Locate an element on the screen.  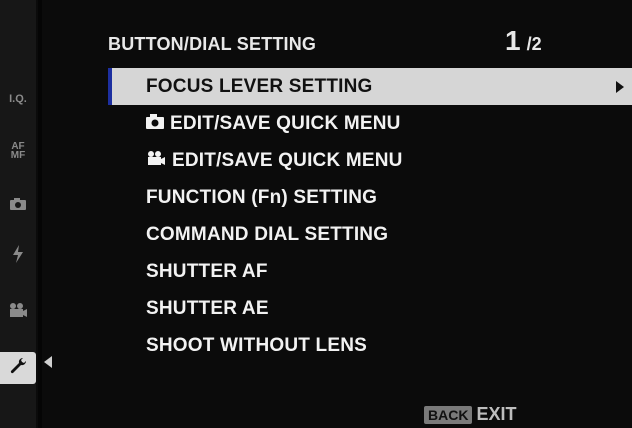
menu-item-edit-save-quick-menu-photo: EDIT/SAVE QUICK MENU is located at coordinates (370, 123).